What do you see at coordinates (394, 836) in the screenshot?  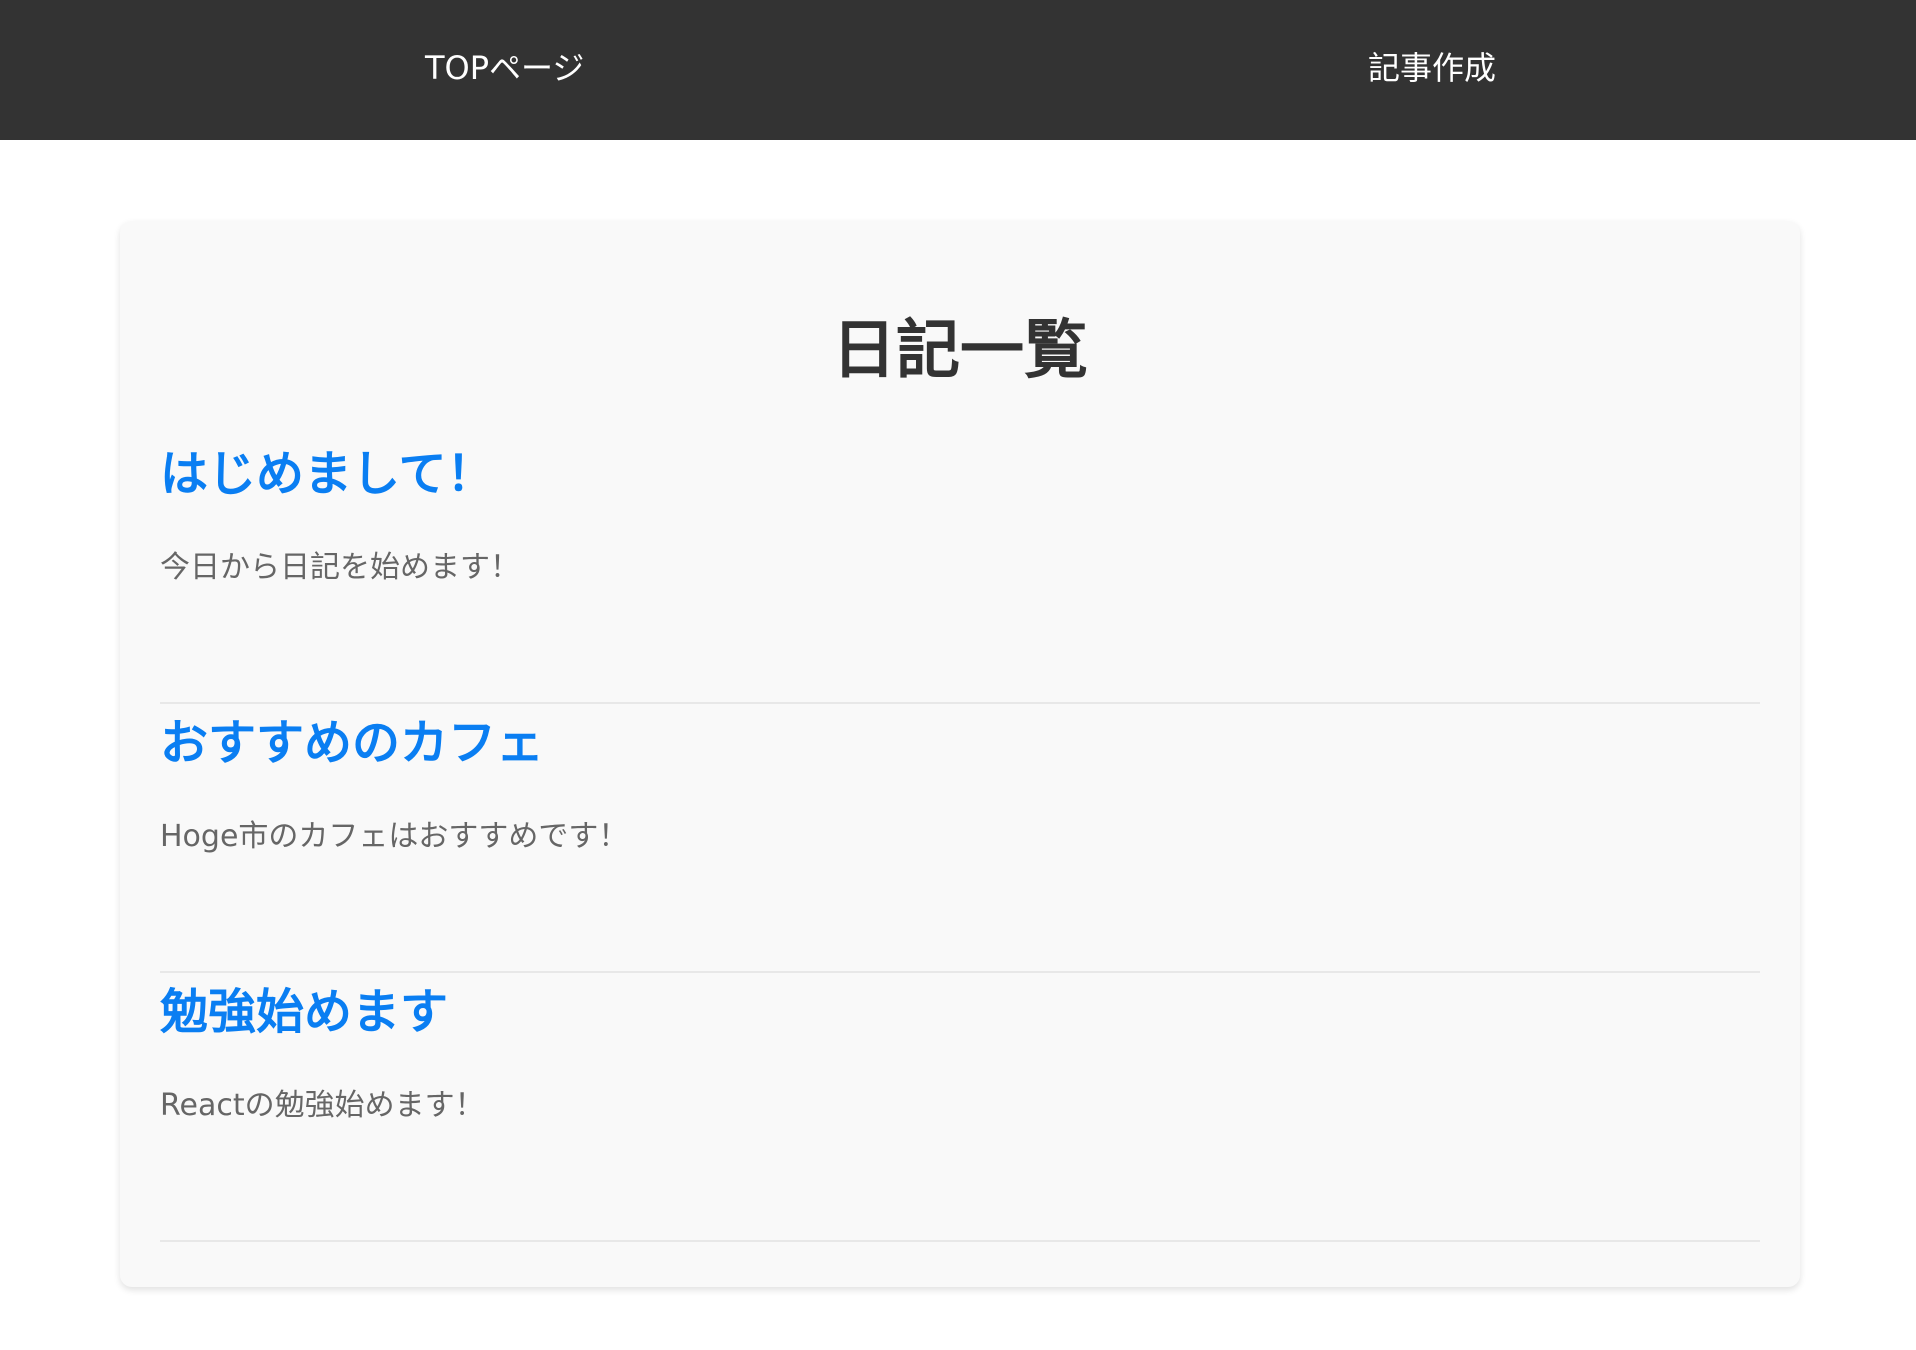 I see `diary-body: Hoge市のカフェはおすすめです！` at bounding box center [394, 836].